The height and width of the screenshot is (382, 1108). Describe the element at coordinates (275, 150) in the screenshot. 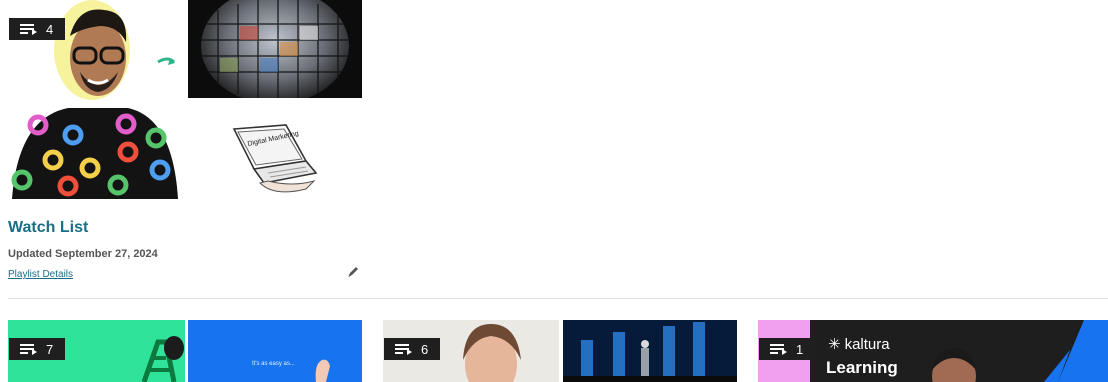

I see `thumbnail-laptop-drawing: Digital Marketing` at that location.